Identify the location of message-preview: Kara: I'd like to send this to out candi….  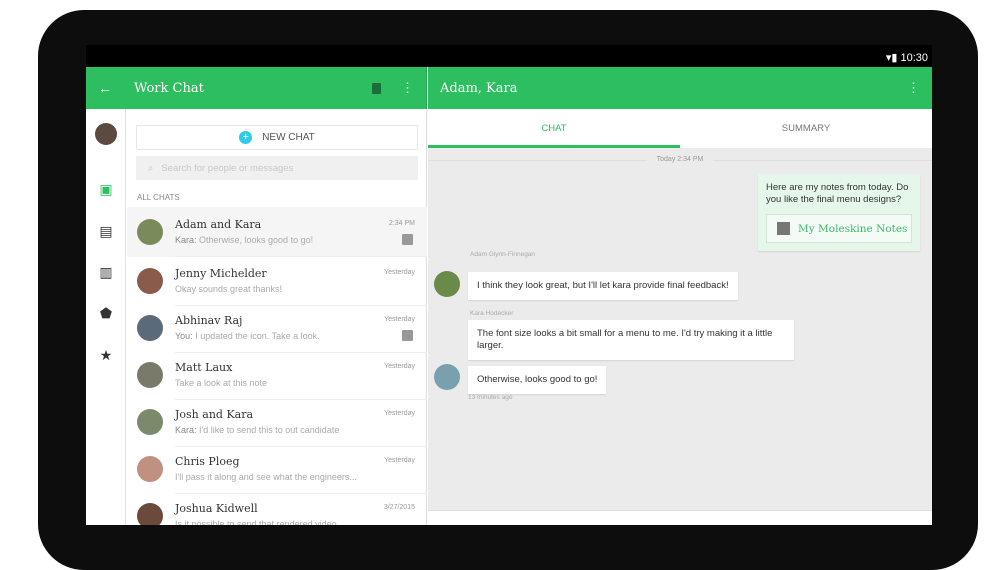
(257, 430).